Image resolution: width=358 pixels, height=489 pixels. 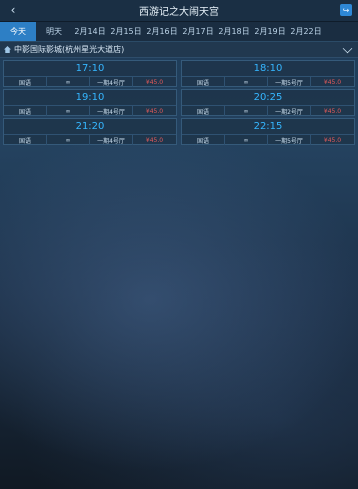 What do you see at coordinates (198, 31) in the screenshot?
I see `date-tab-feb17: 2月17日` at bounding box center [198, 31].